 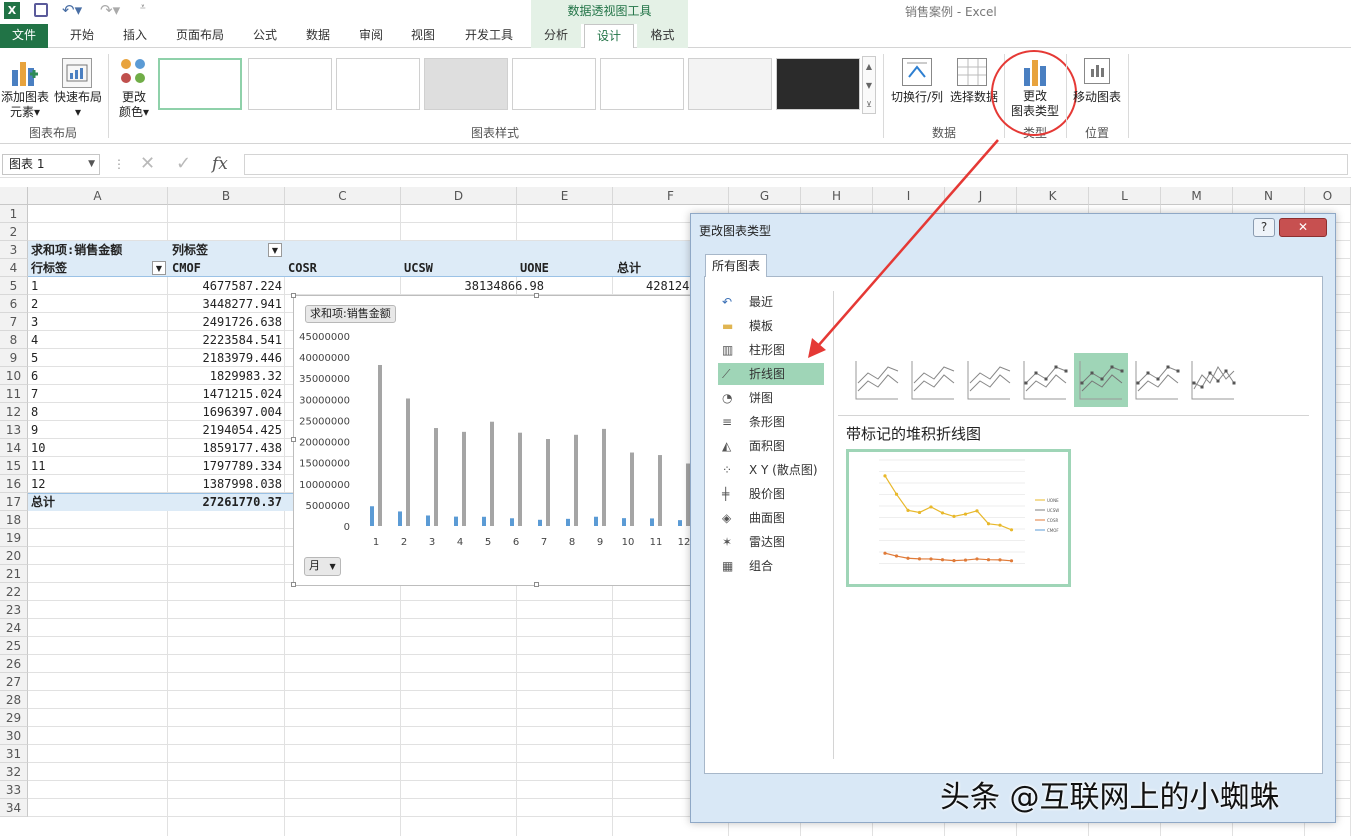 What do you see at coordinates (736, 265) in the screenshot?
I see `tab-all-charts: 所有图表` at bounding box center [736, 265].